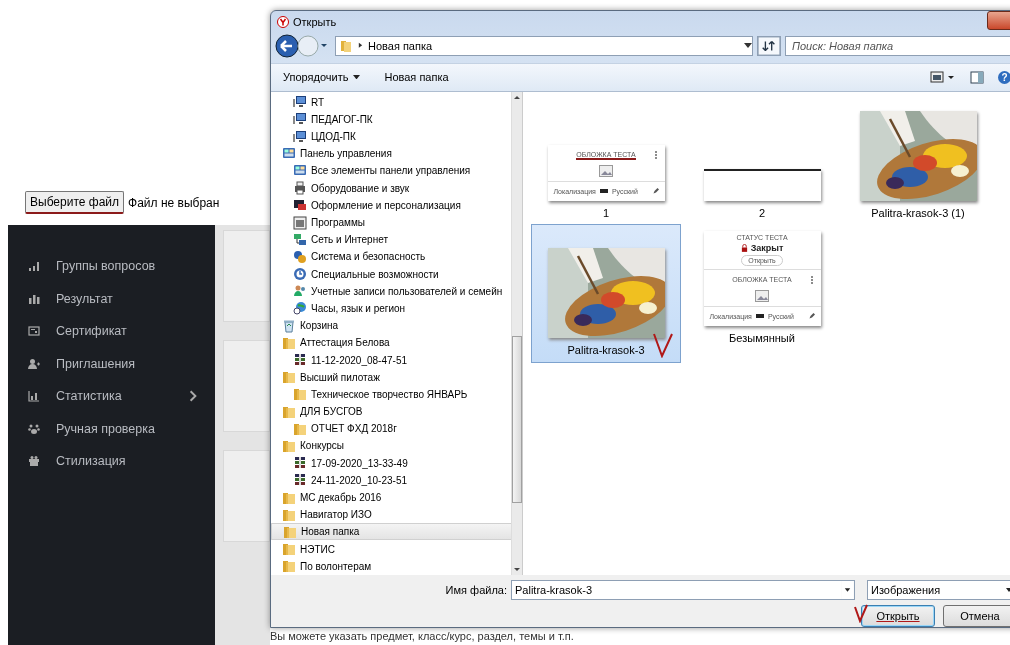 The width and height of the screenshot is (1010, 645). I want to click on open-button: Открыть, so click(898, 616).